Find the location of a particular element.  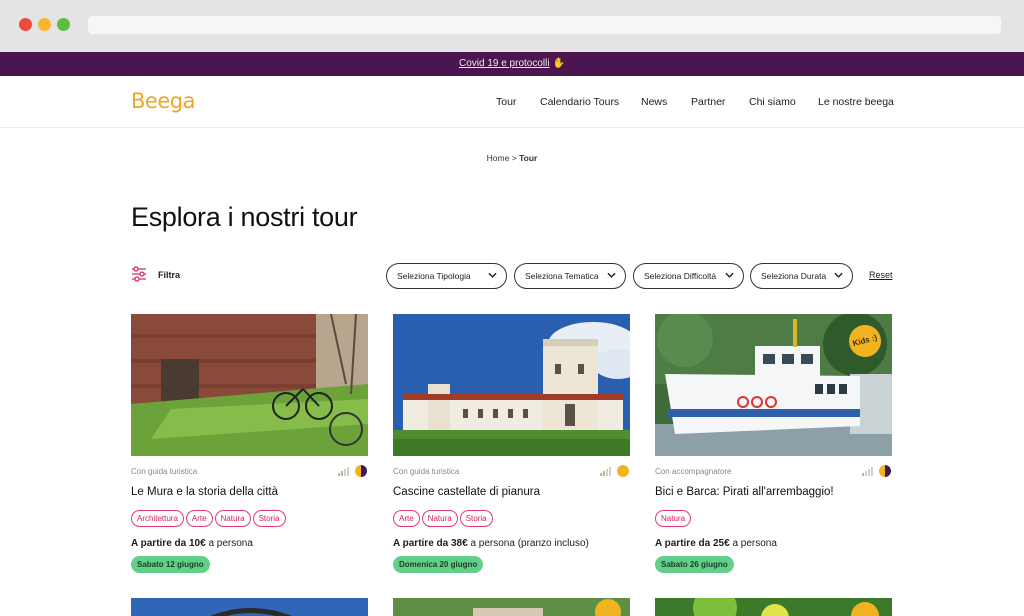

nav-partner: Partner is located at coordinates (708, 102).